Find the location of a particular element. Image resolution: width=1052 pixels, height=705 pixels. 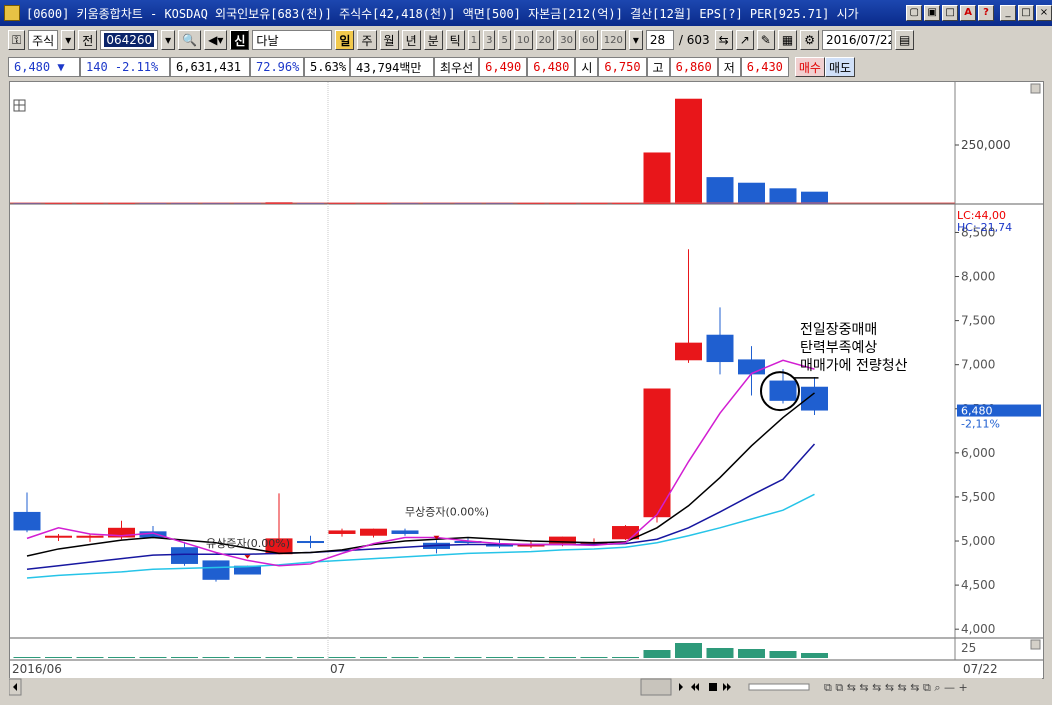

count-input: 28 is located at coordinates (659, 40).